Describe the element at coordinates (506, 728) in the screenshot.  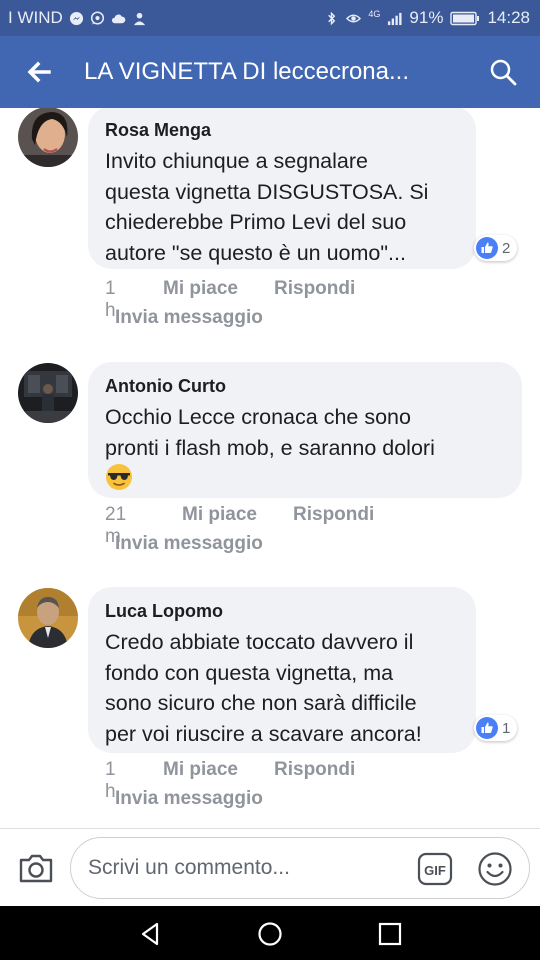
I see `reaction-number: 1` at that location.